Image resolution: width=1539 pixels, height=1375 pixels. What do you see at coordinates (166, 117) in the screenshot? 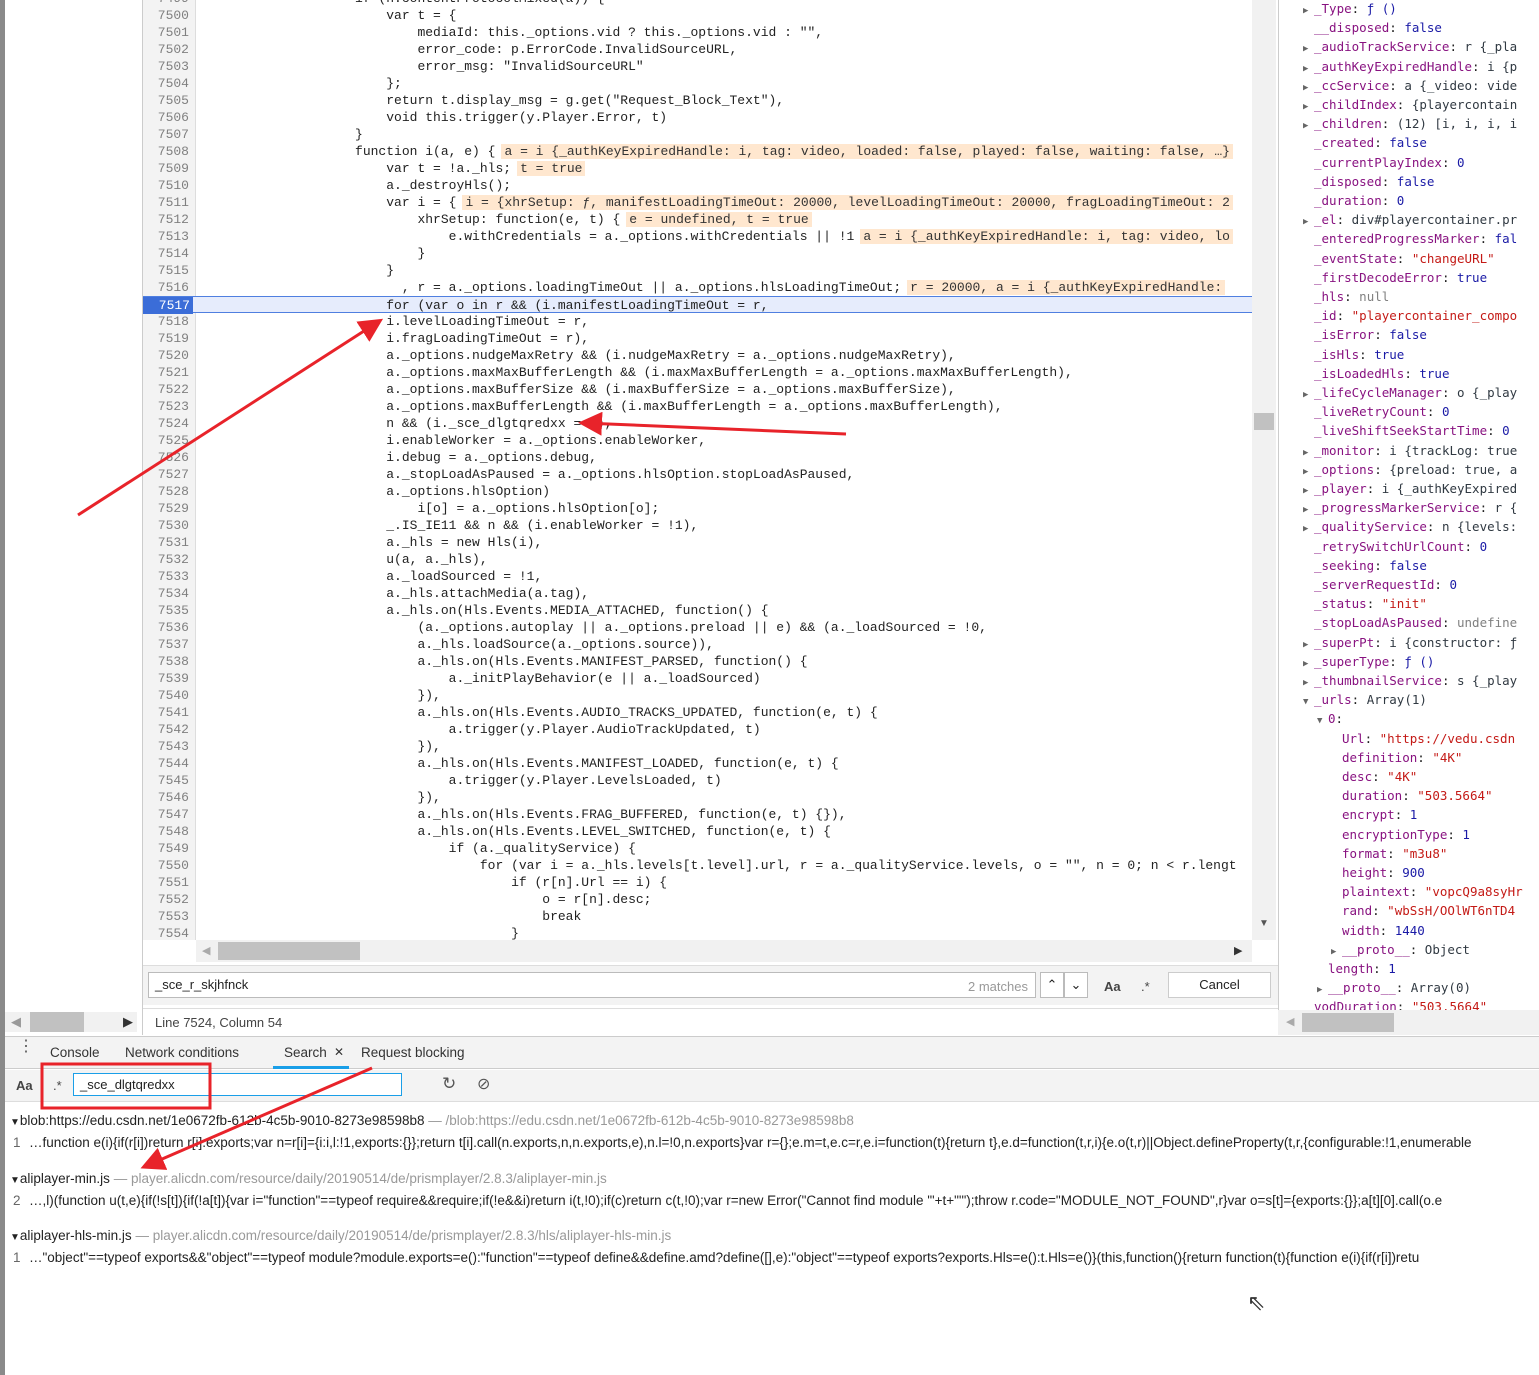
I see `line-number: 7506` at bounding box center [166, 117].